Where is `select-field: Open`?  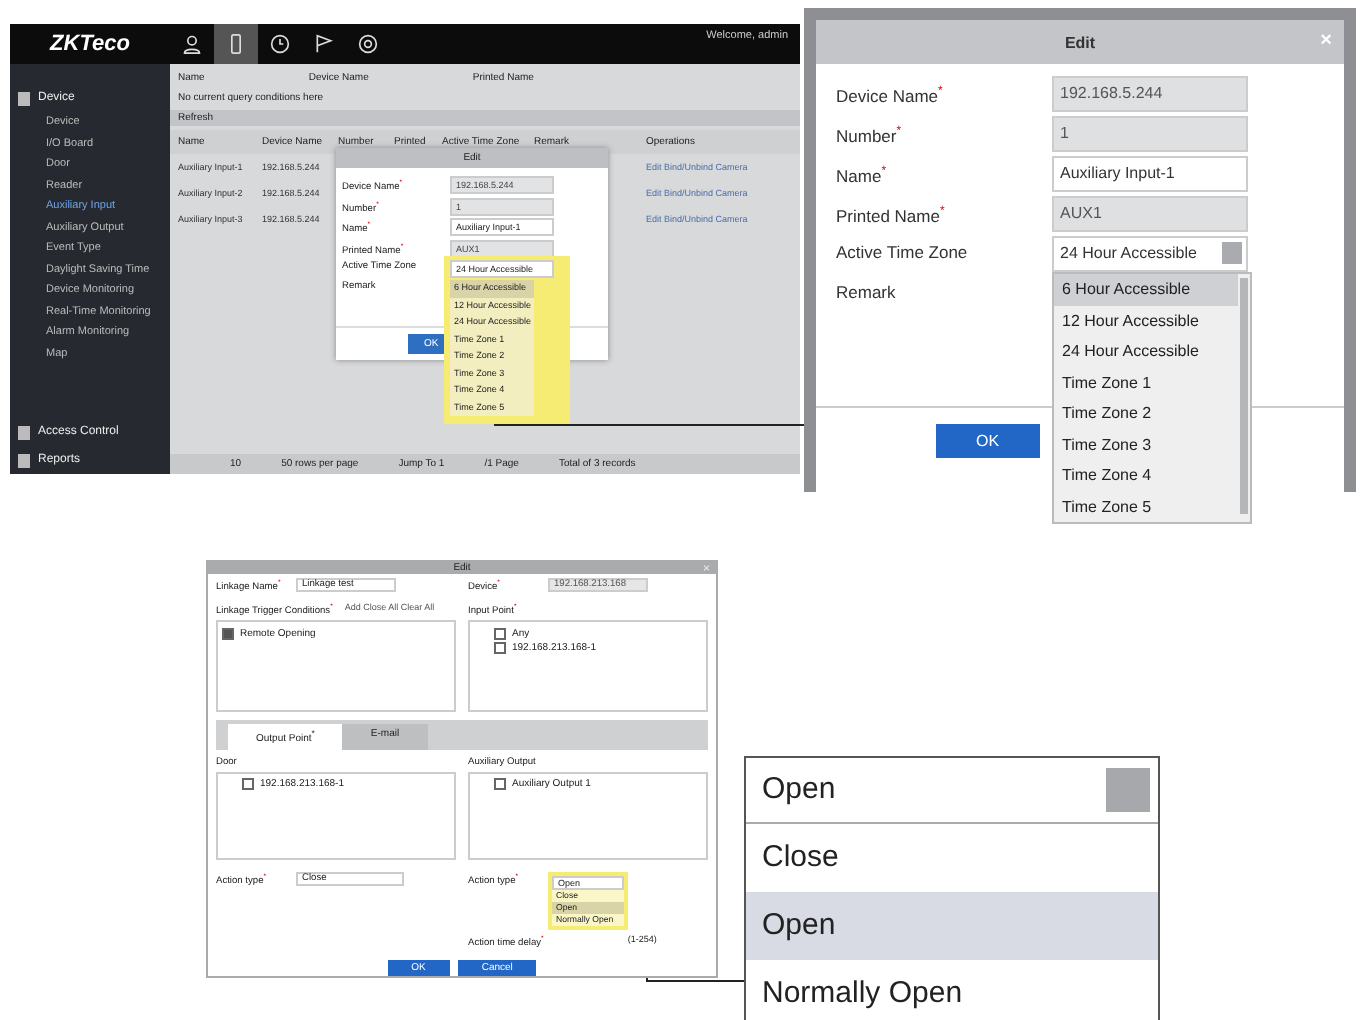
select-field: Open is located at coordinates (952, 791).